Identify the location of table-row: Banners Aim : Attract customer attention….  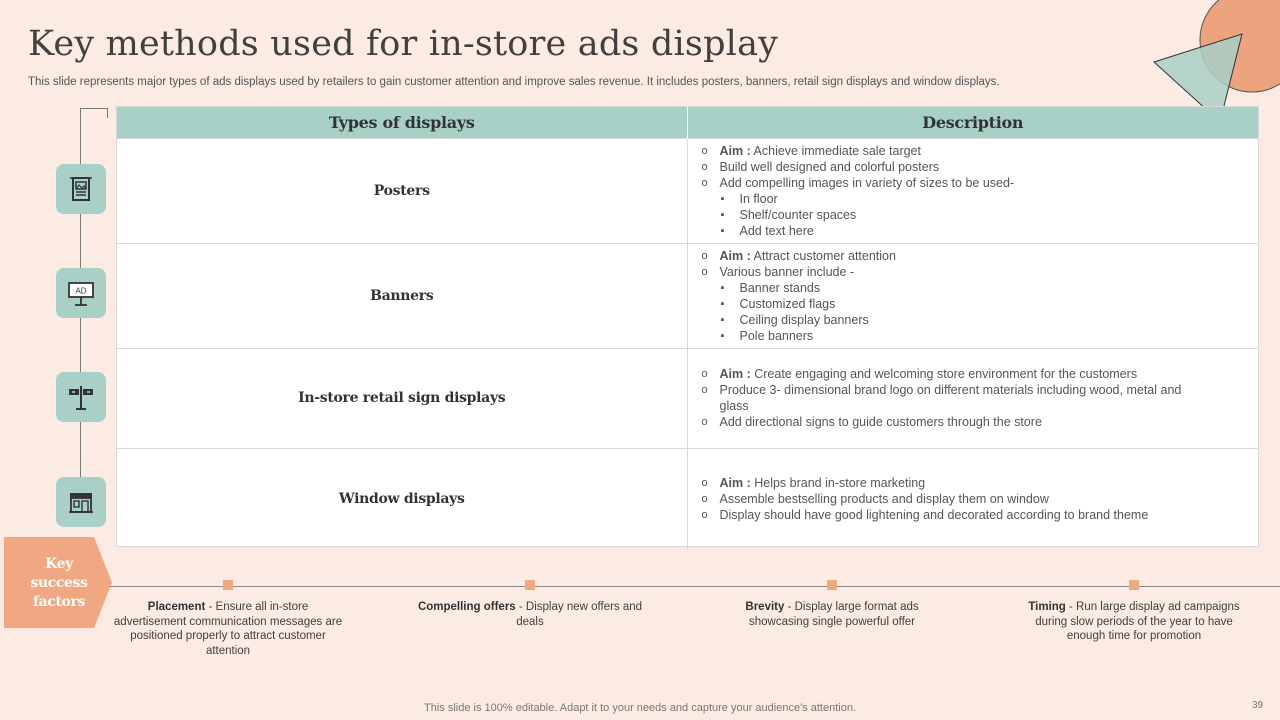
(687, 295).